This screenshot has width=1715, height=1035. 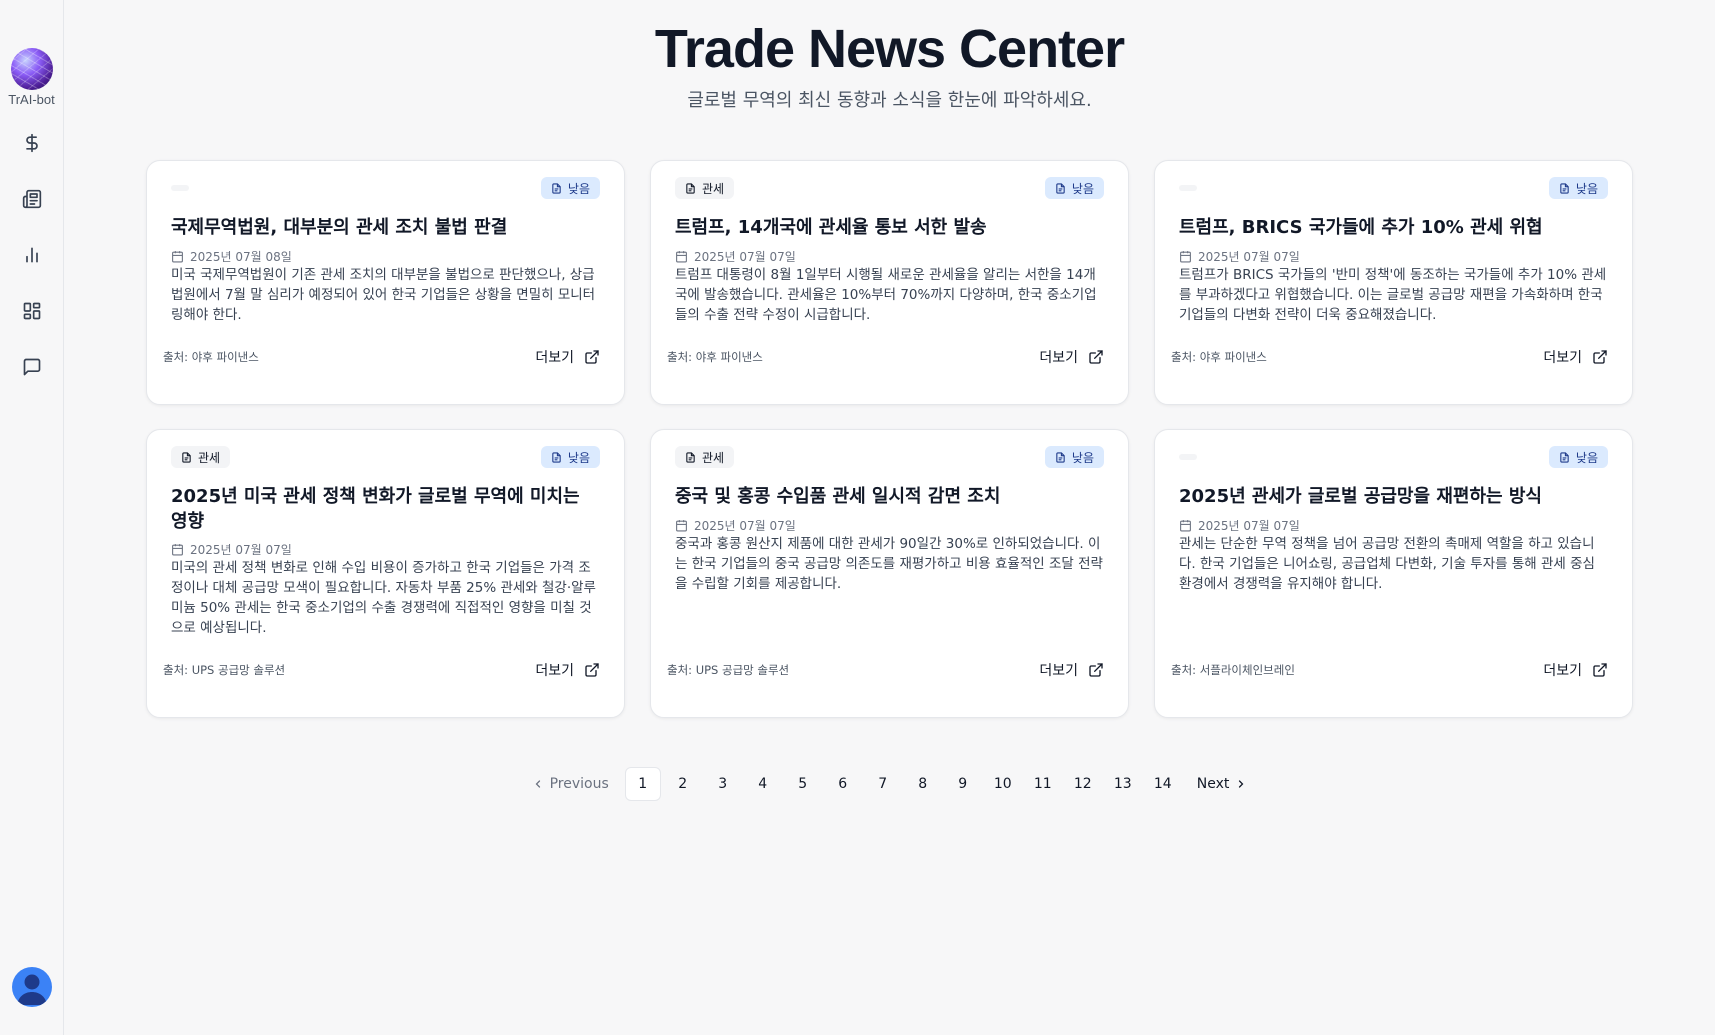 I want to click on page-button-4: 4, so click(x=763, y=784).